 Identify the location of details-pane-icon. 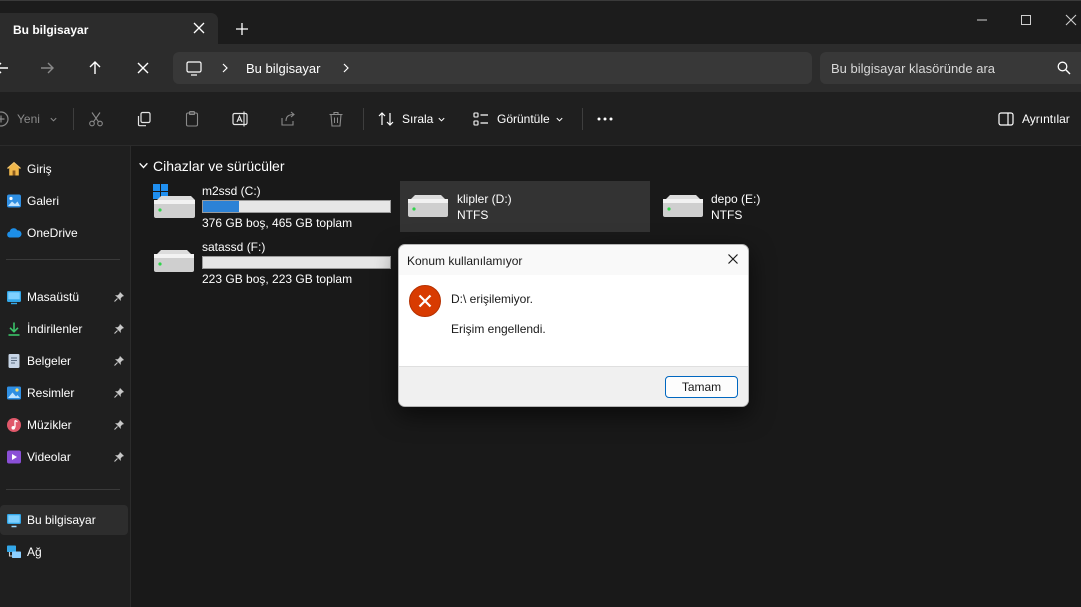
(1006, 119).